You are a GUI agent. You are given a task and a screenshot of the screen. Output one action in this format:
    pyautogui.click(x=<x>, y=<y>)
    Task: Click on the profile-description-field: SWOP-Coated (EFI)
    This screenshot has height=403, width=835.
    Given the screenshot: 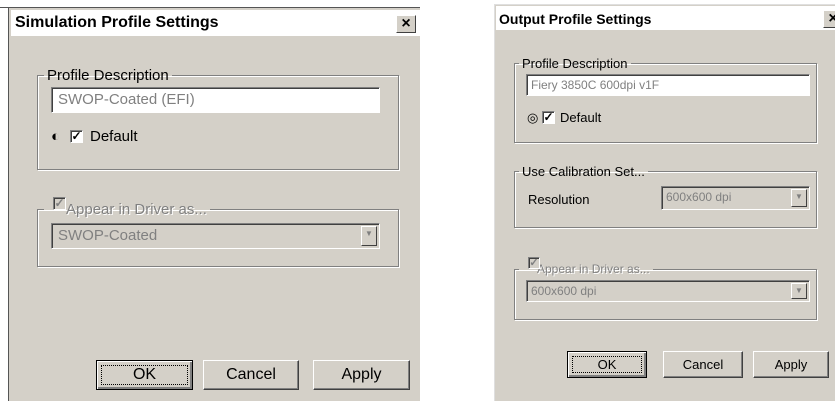 What is the action you would take?
    pyautogui.click(x=215, y=100)
    